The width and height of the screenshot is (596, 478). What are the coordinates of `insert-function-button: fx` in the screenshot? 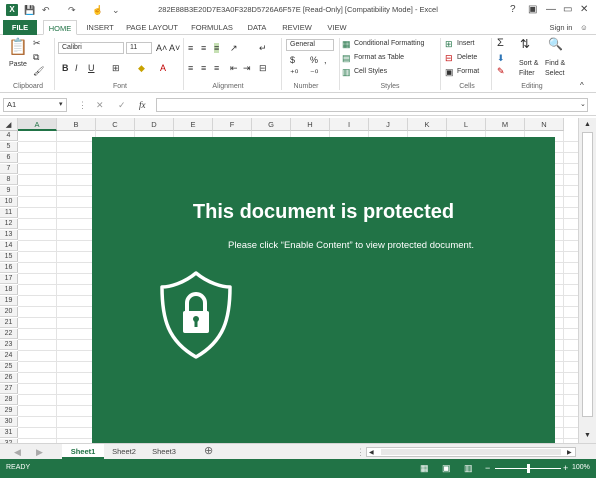 It's located at (142, 105).